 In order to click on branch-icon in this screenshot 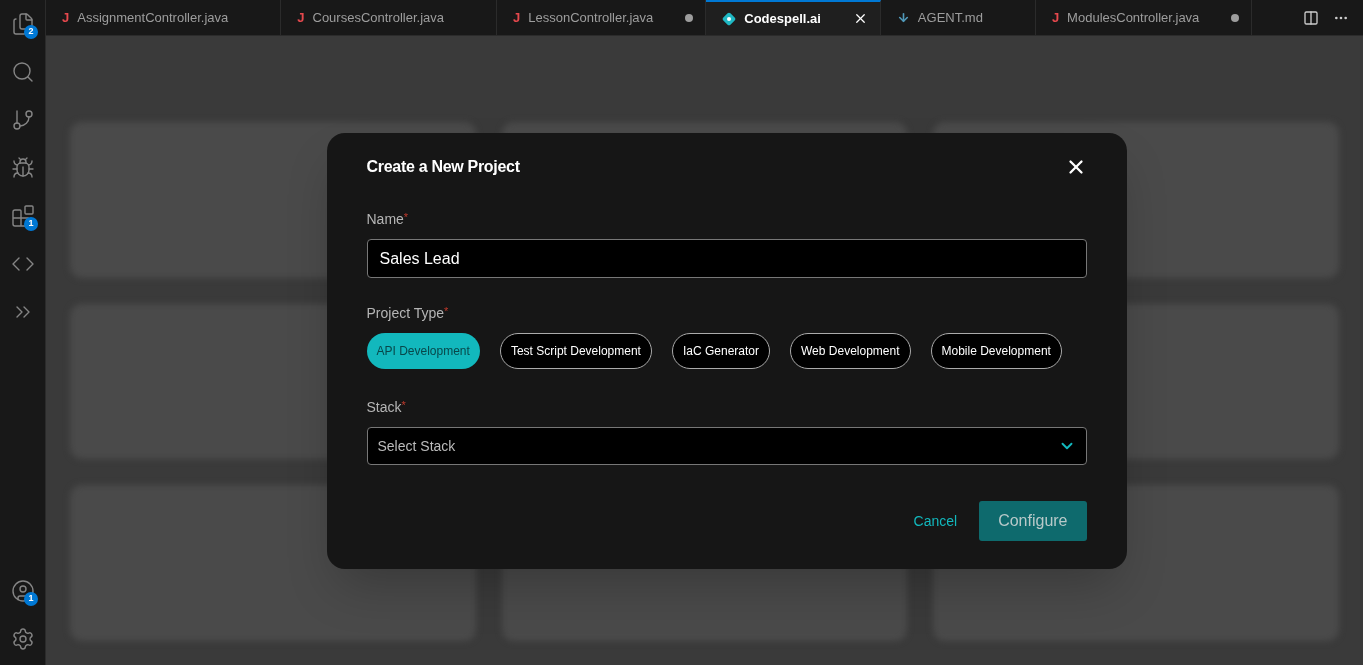, I will do `click(23, 120)`.